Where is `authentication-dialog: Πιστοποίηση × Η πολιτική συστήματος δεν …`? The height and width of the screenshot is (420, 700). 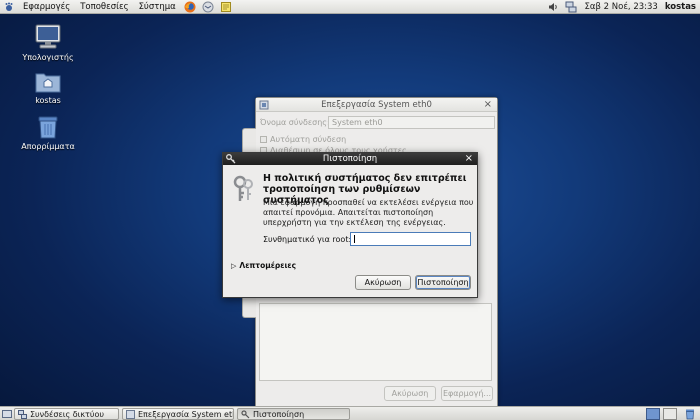
authentication-dialog: Πιστοποίηση × Η πολιτική συστήματος δεν … is located at coordinates (350, 225).